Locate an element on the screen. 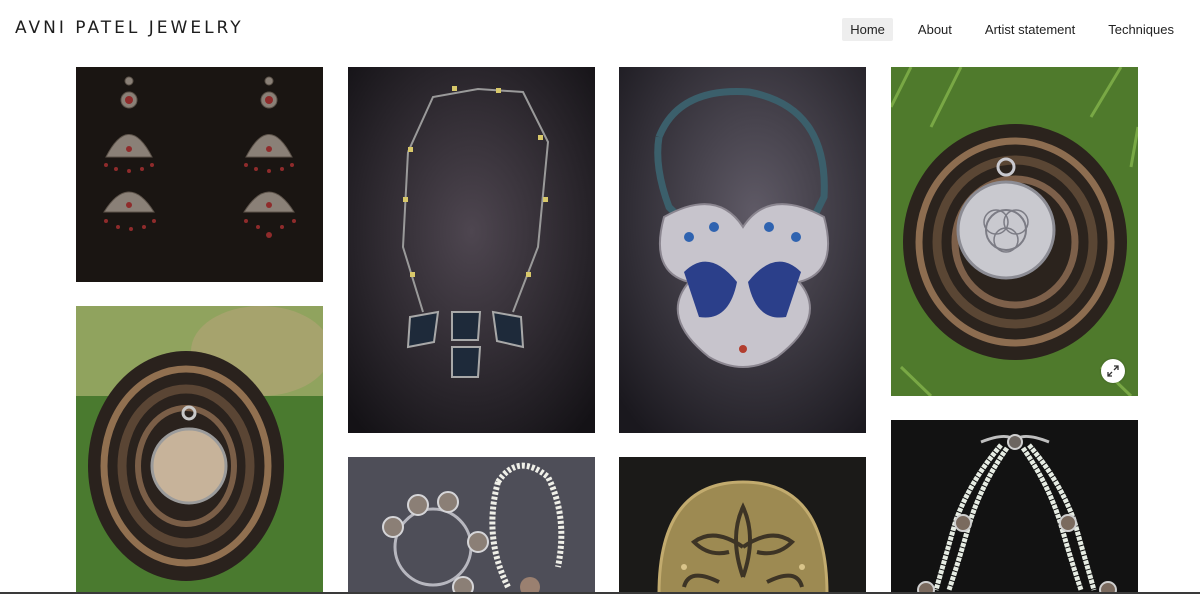  earrings-image is located at coordinates (199, 174).